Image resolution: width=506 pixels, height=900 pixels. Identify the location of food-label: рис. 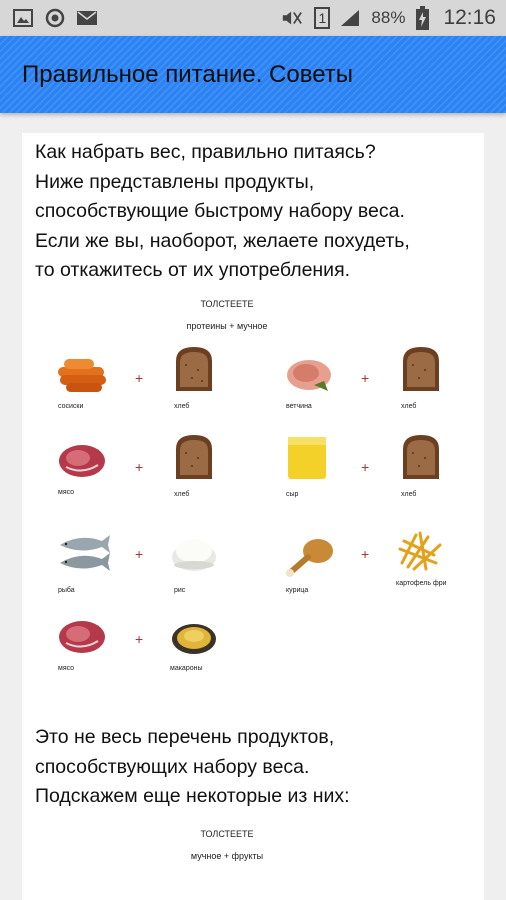
(180, 590).